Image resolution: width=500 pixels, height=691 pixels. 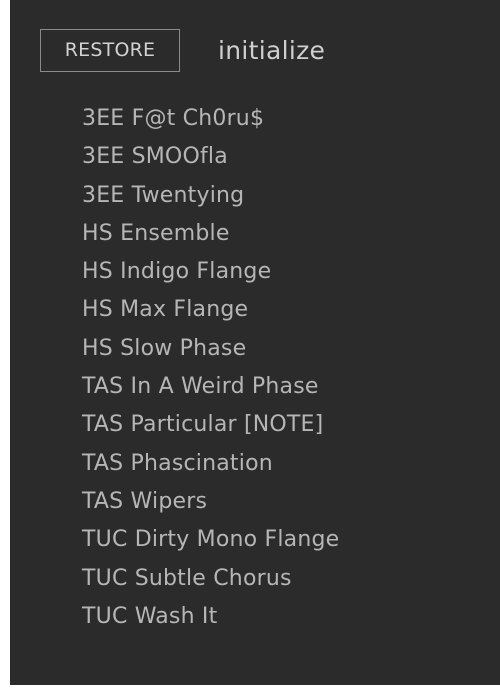 What do you see at coordinates (210, 540) in the screenshot?
I see `preset-item: TUC Dirty Mono Flange` at bounding box center [210, 540].